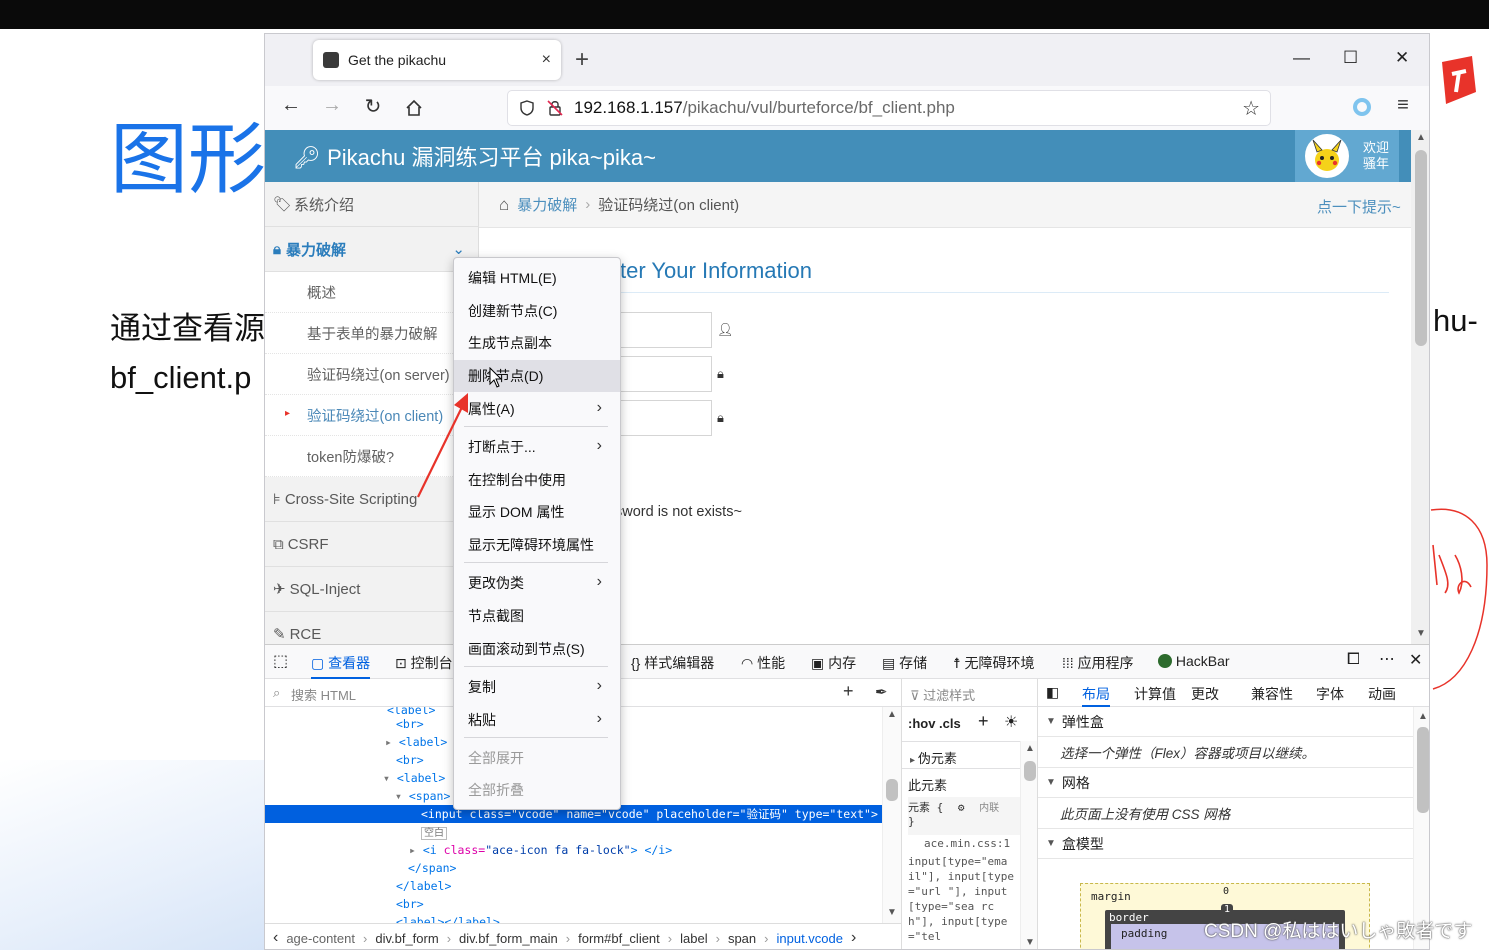  What do you see at coordinates (320, 938) in the screenshot?
I see `crumb-item: age-content` at bounding box center [320, 938].